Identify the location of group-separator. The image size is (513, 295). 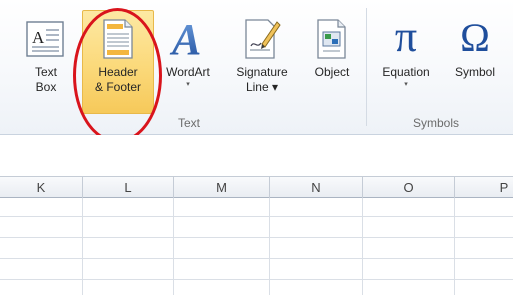
(366, 67).